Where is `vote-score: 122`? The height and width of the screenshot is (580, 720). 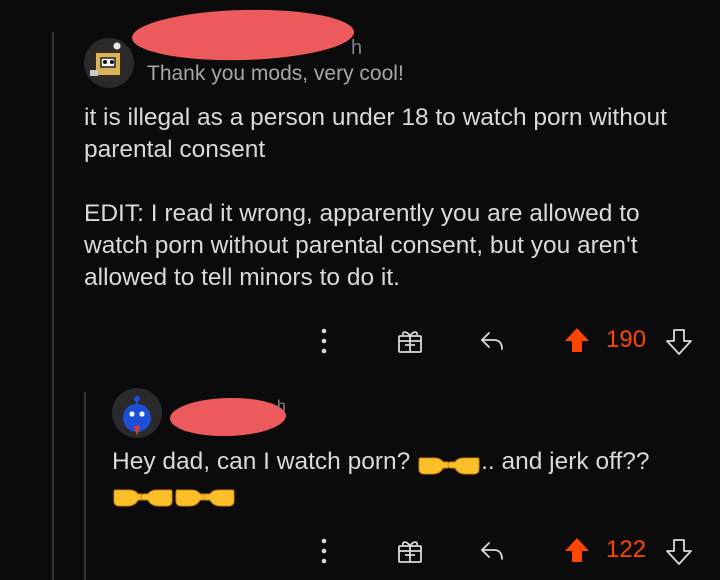 vote-score: 122 is located at coordinates (626, 549).